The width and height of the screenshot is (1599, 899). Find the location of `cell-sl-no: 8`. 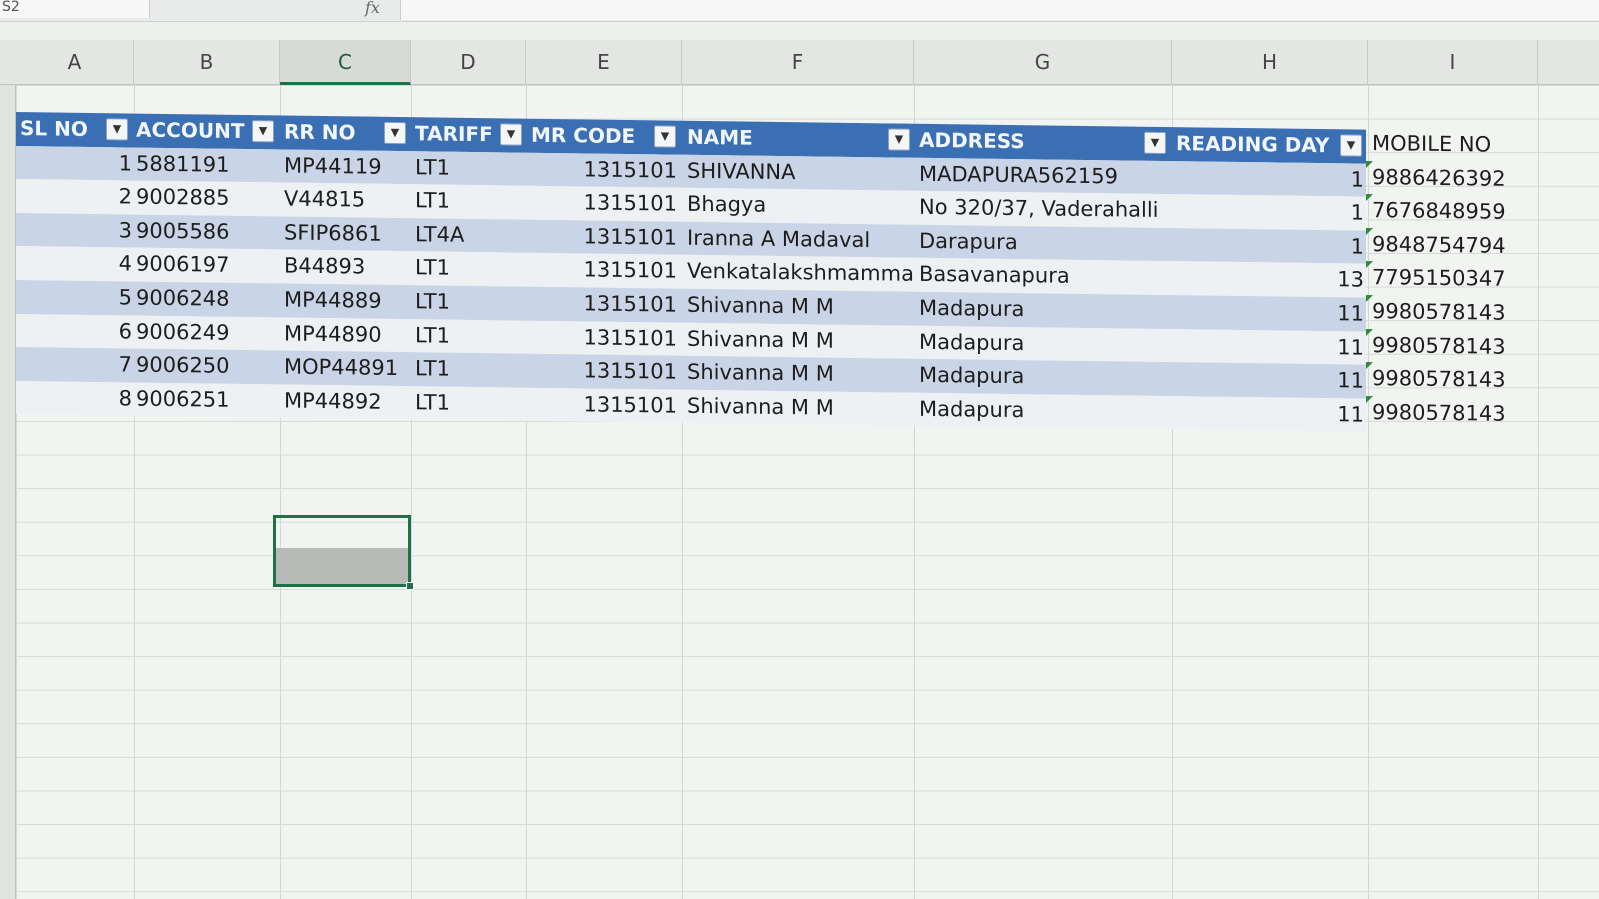

cell-sl-no: 8 is located at coordinates (104, 399).